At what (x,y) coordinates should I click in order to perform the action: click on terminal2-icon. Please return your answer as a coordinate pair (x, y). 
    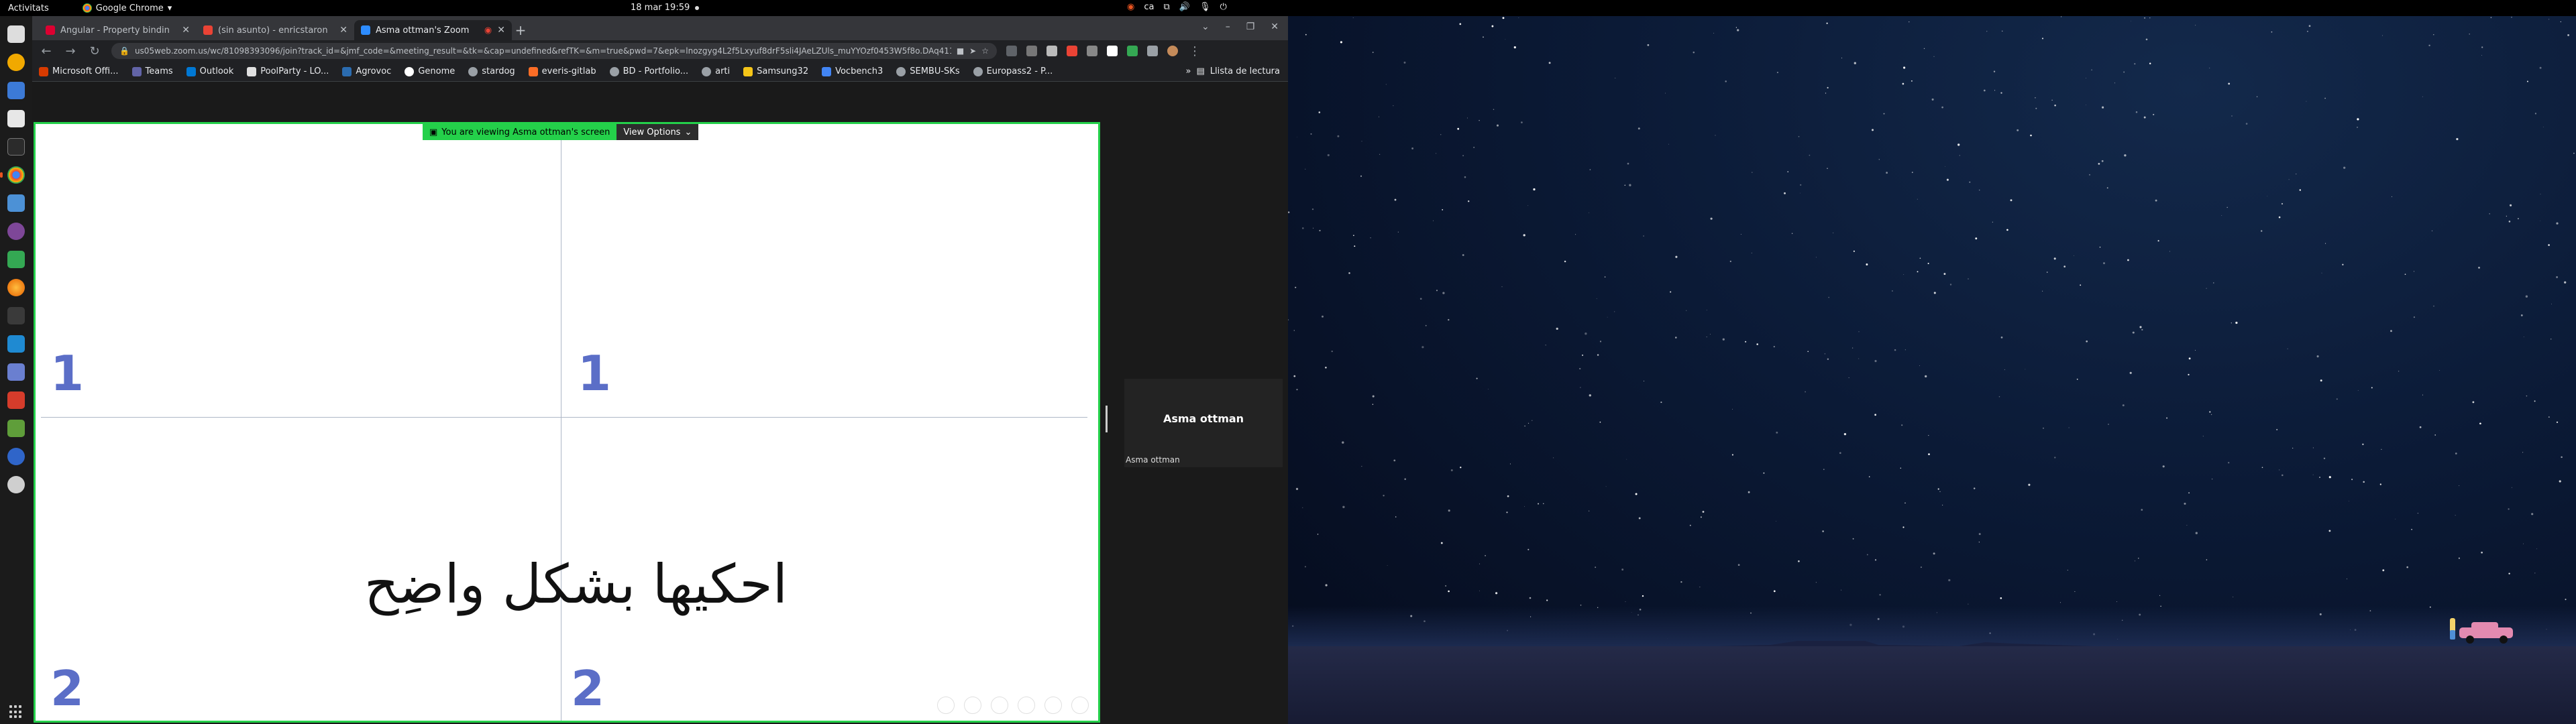
    Looking at the image, I should click on (16, 315).